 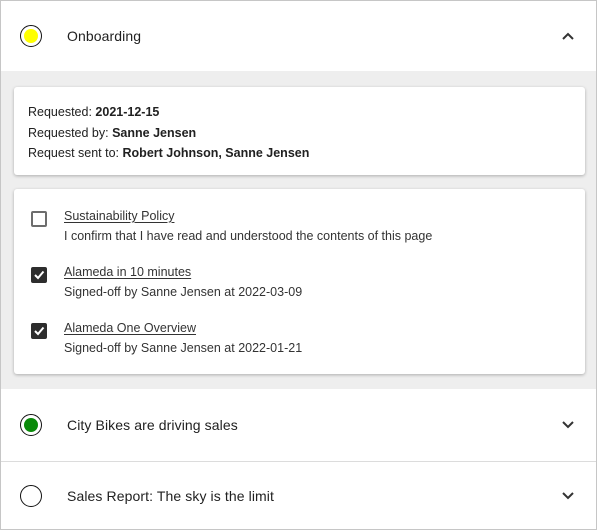 I want to click on task-link: Sustainability Policy, so click(x=119, y=216).